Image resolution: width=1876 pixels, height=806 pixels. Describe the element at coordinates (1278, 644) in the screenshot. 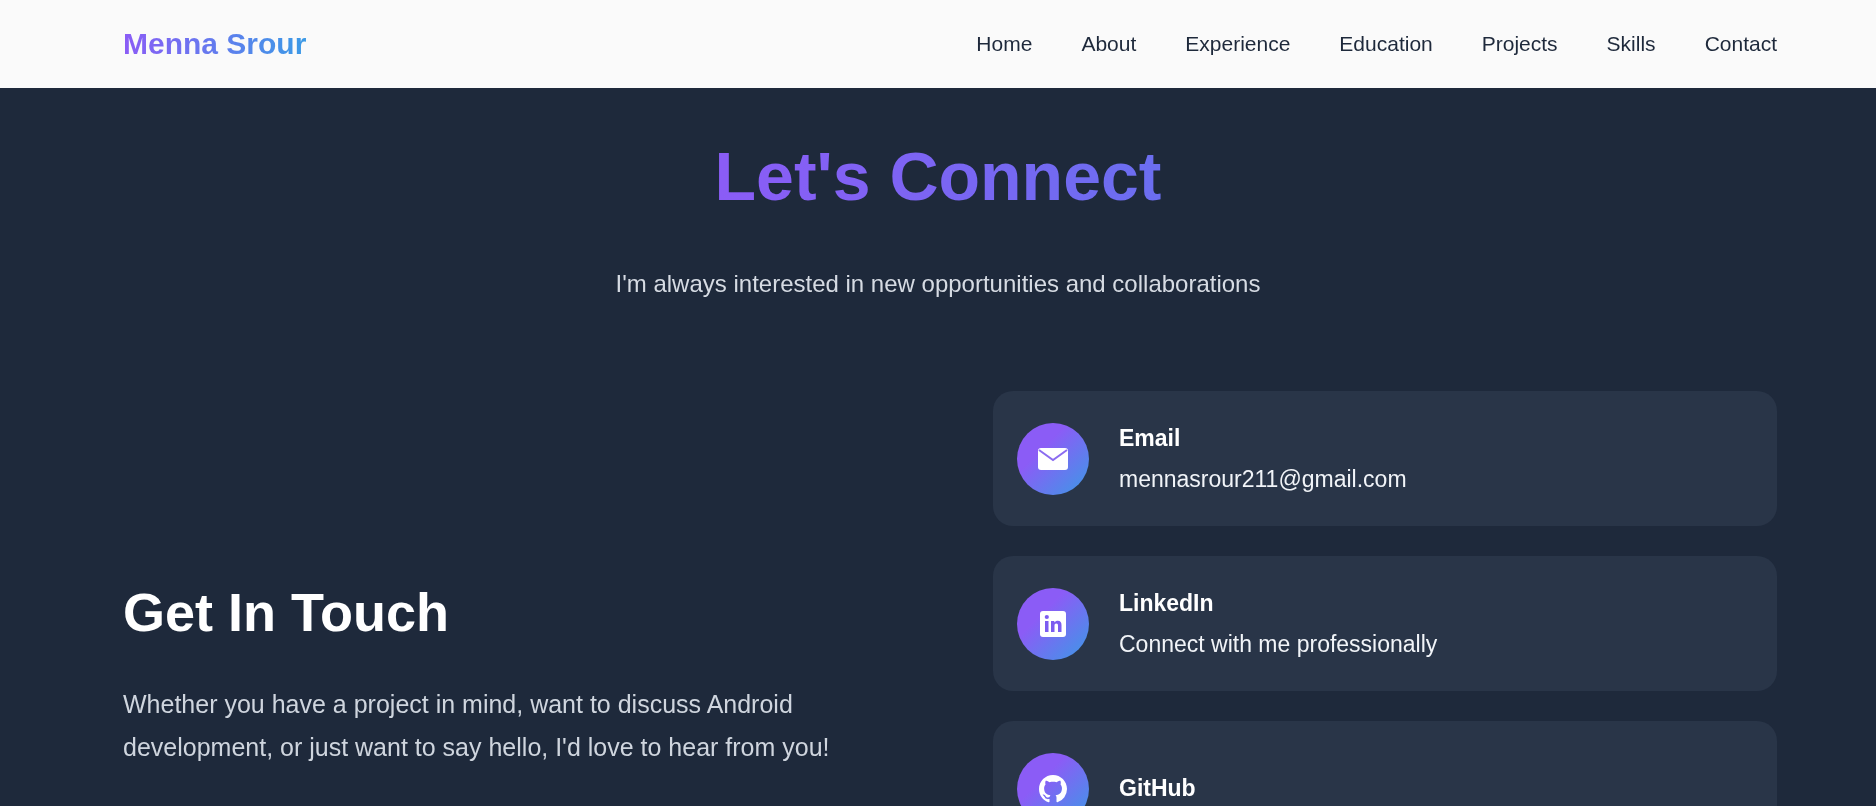

I see `contact-detail: Connect with me professionally` at that location.